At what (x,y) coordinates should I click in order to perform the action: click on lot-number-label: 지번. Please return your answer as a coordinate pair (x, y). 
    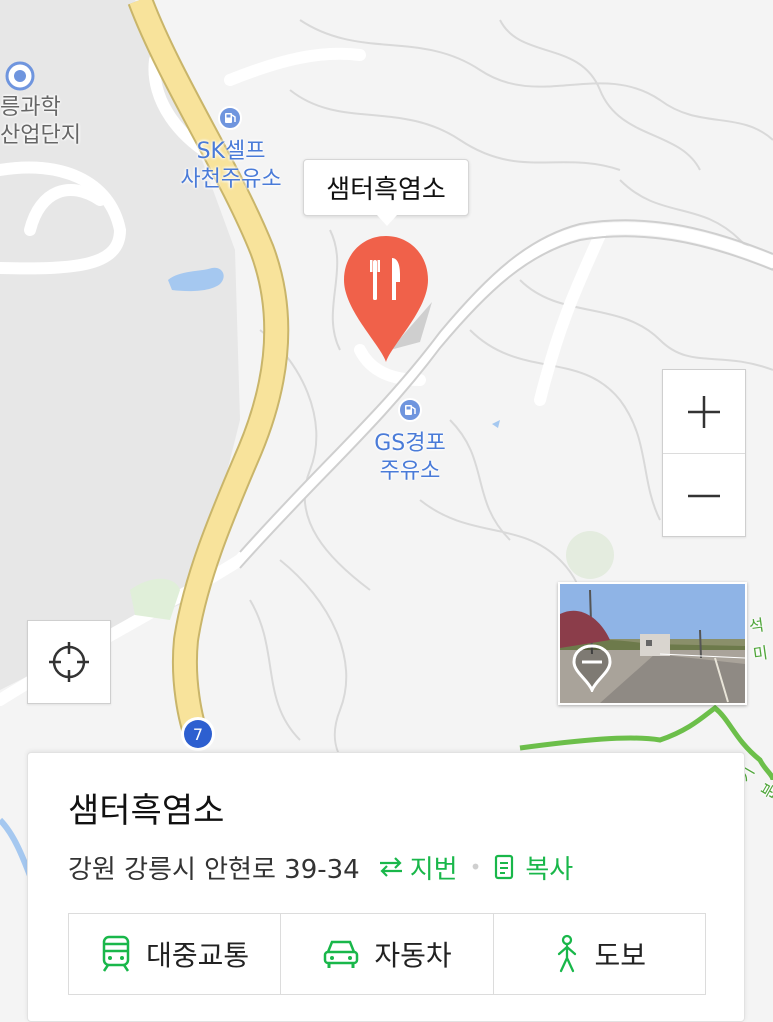
    Looking at the image, I should click on (433, 869).